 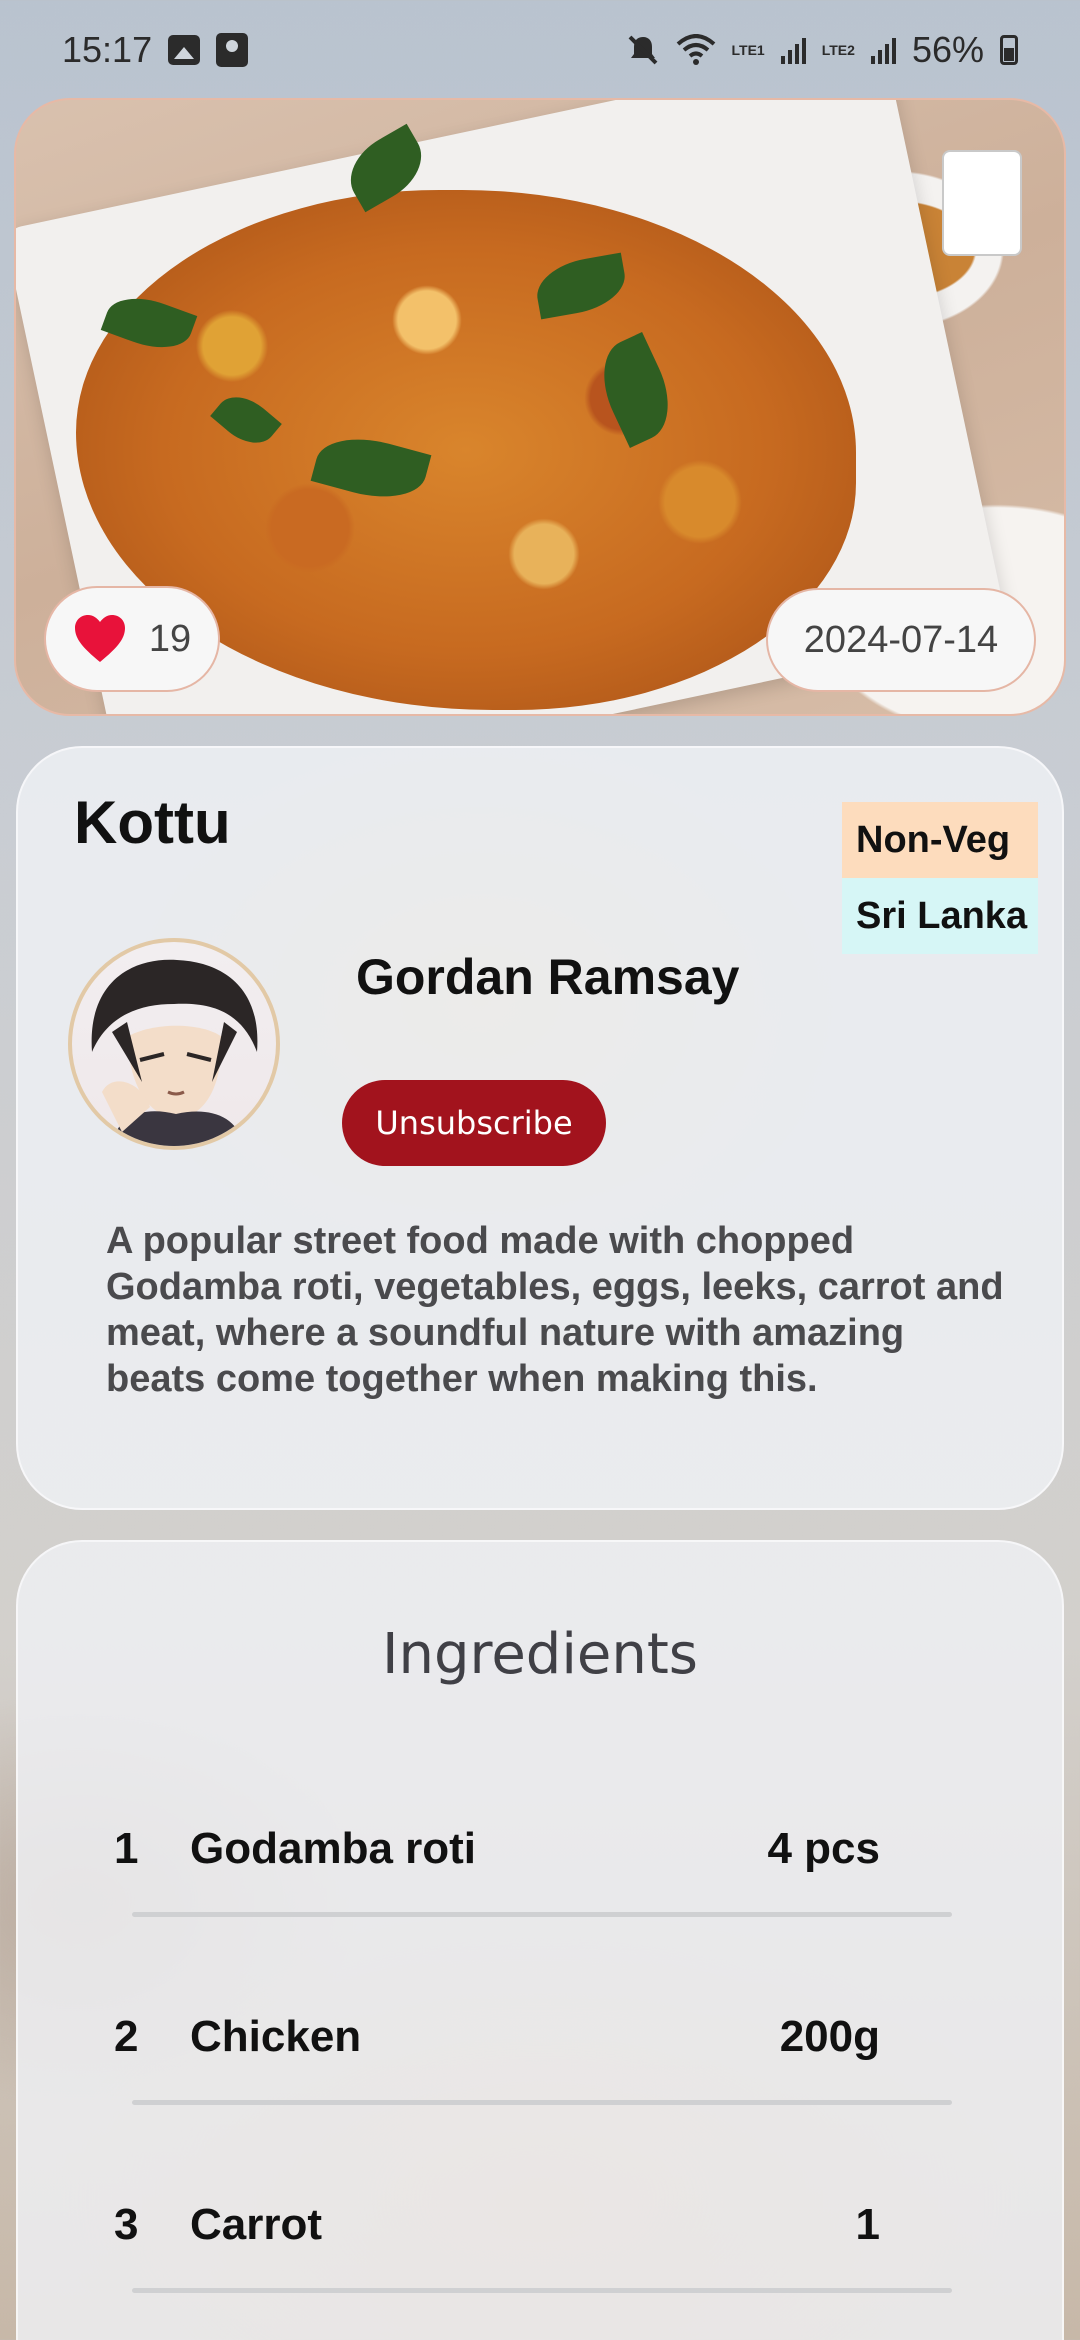 What do you see at coordinates (823, 1848) in the screenshot?
I see `ingredient-quantity: 4 pcs` at bounding box center [823, 1848].